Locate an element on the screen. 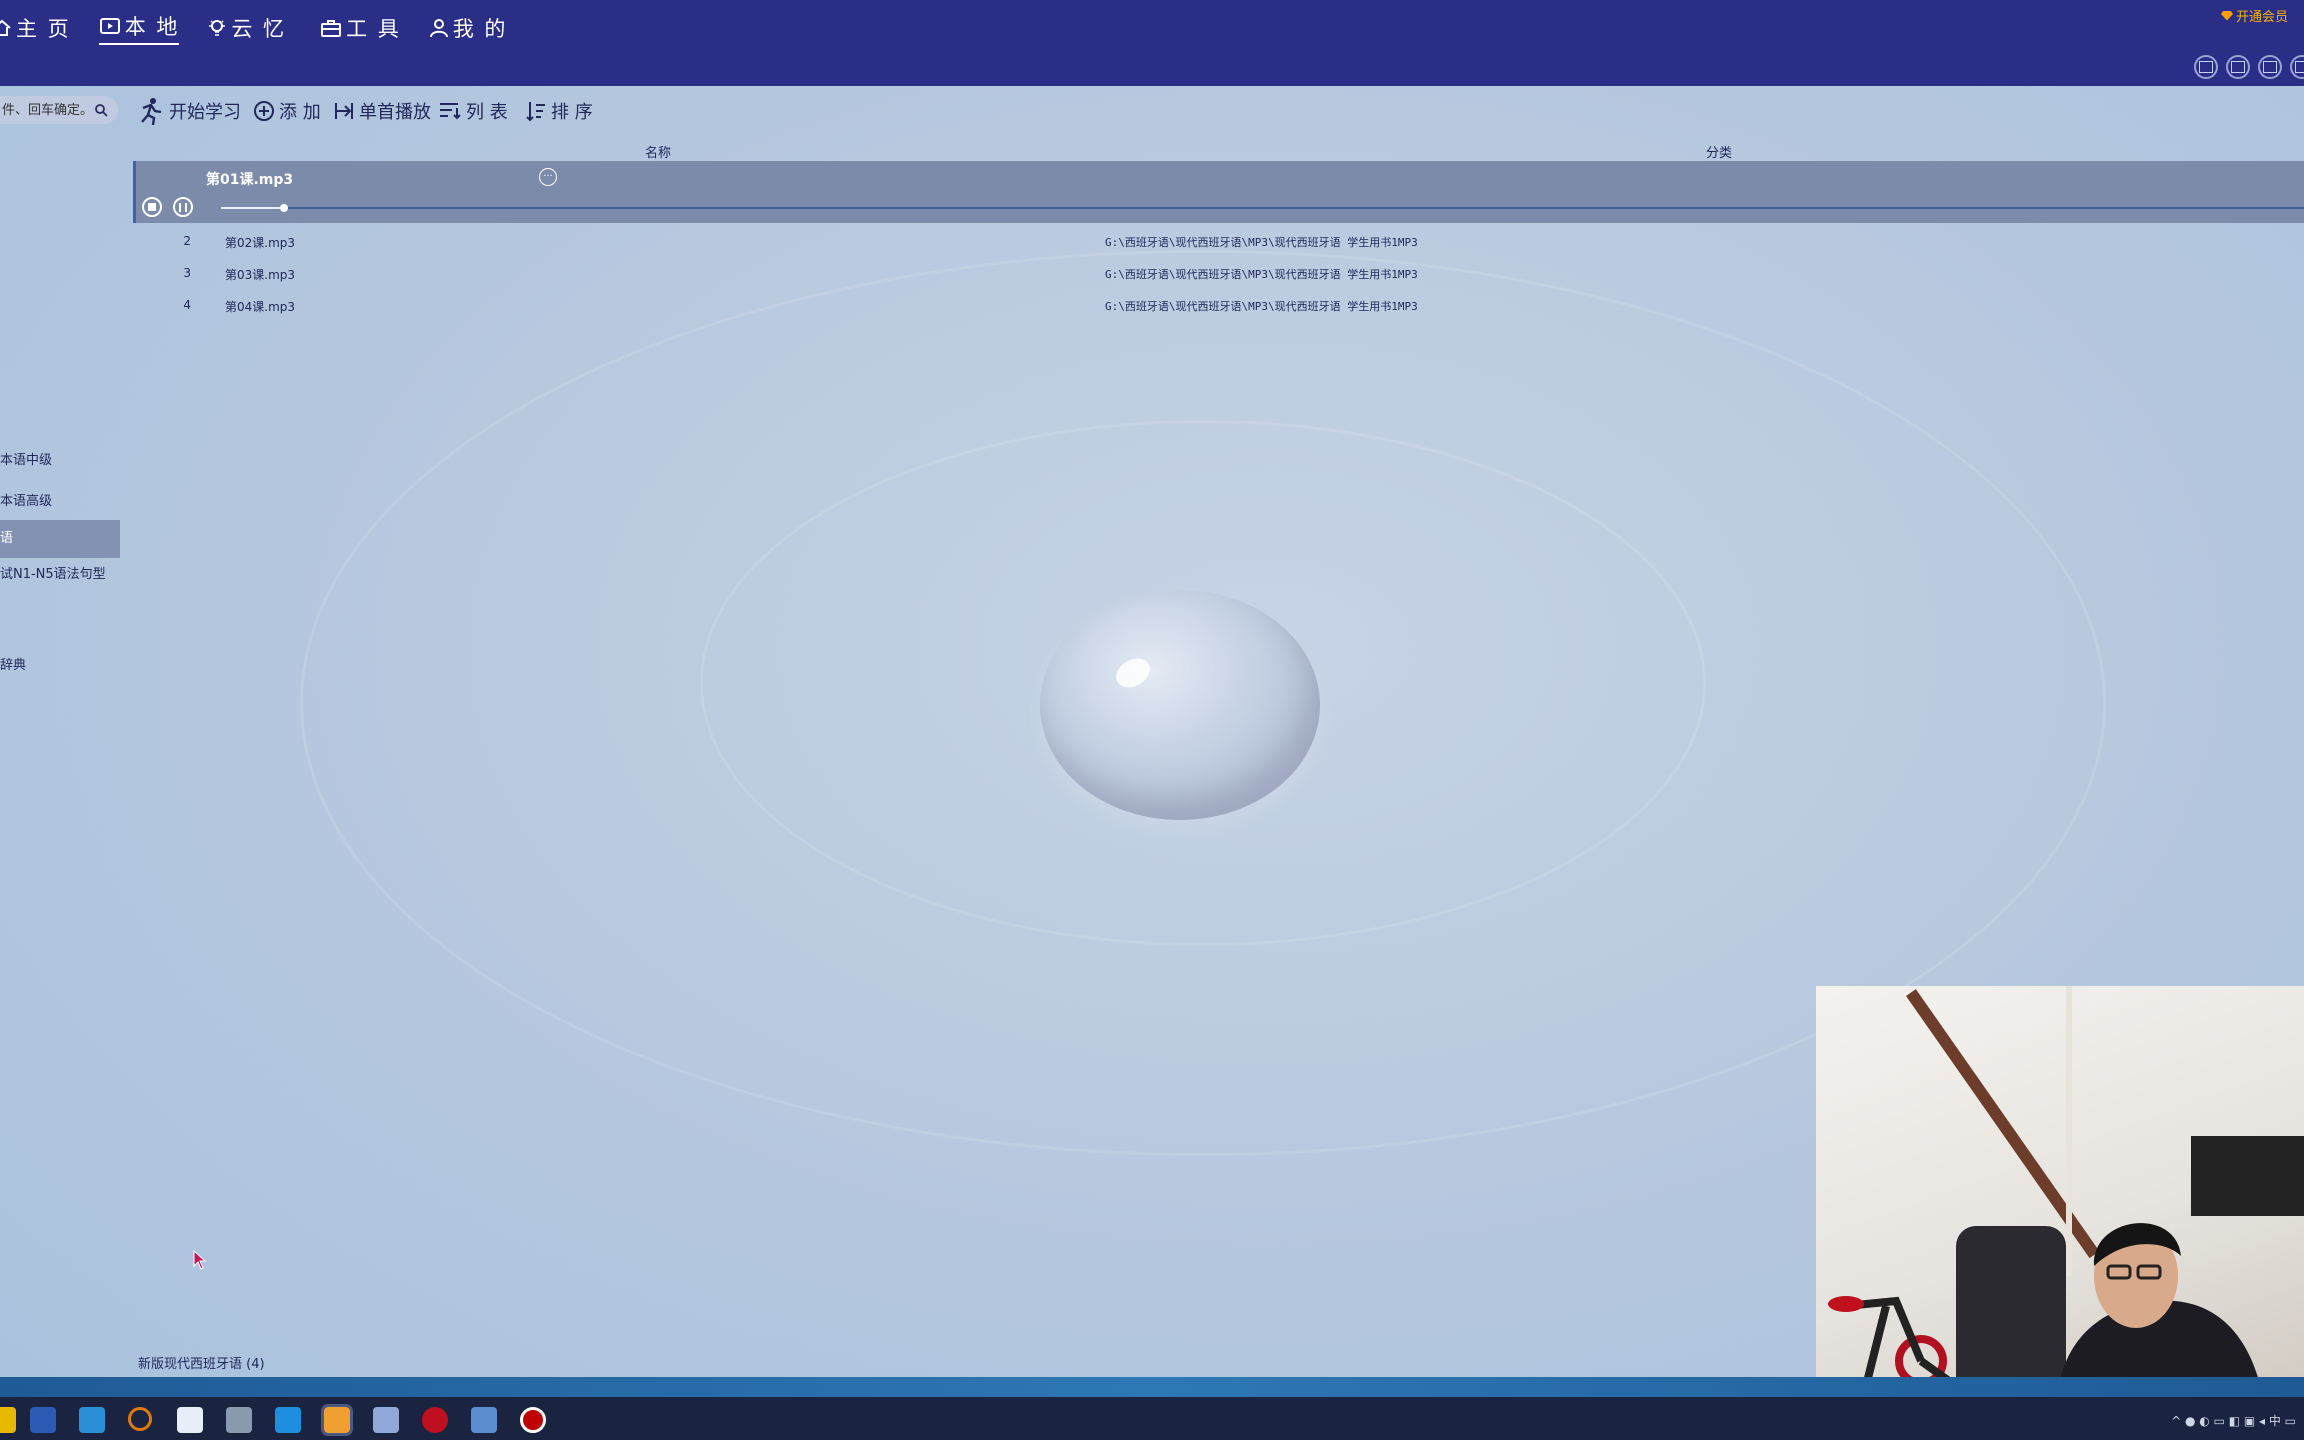 This screenshot has height=1440, width=2304. search-icon is located at coordinates (101, 110).